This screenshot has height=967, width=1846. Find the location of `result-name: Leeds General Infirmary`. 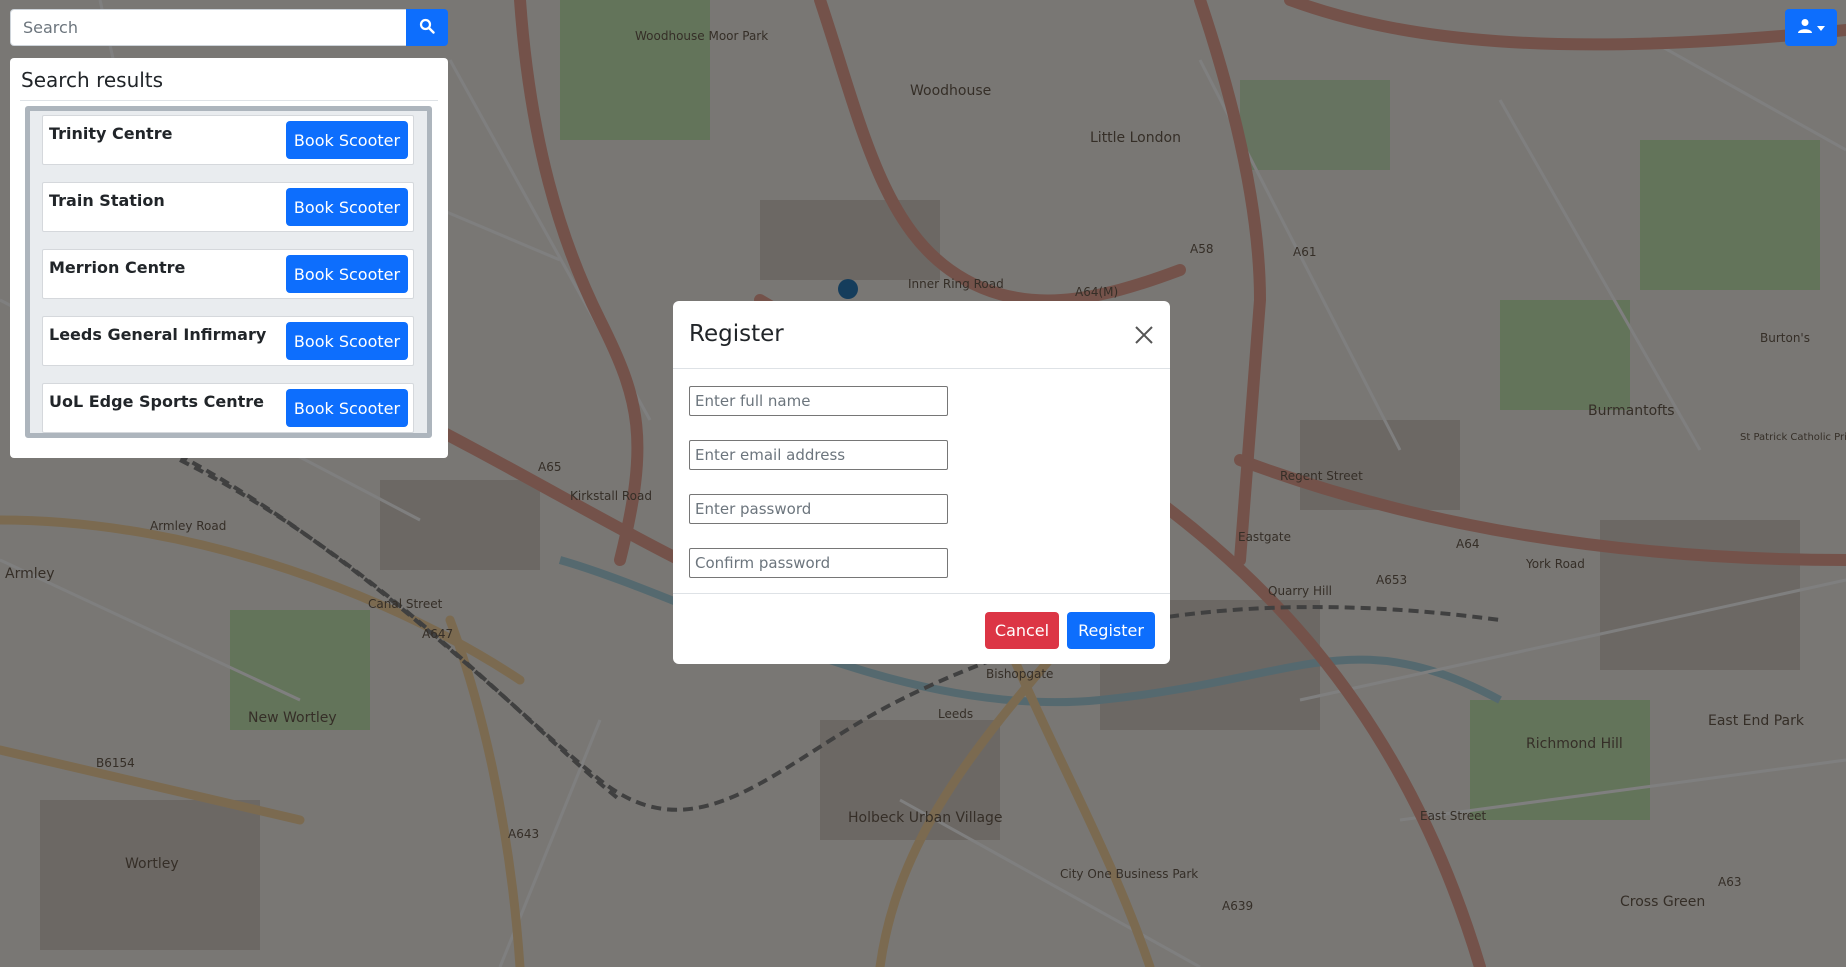

result-name: Leeds General Infirmary is located at coordinates (158, 334).